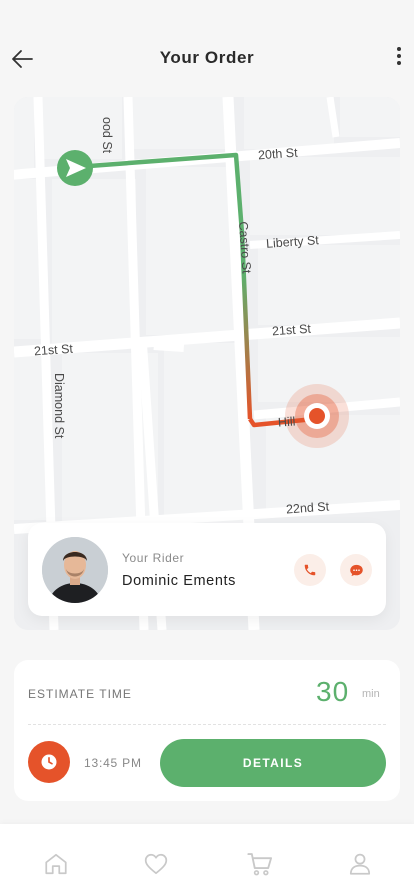 Image resolution: width=414 pixels, height=896 pixels. Describe the element at coordinates (286, 422) in the screenshot. I see `street-label-hill: Hill` at that location.